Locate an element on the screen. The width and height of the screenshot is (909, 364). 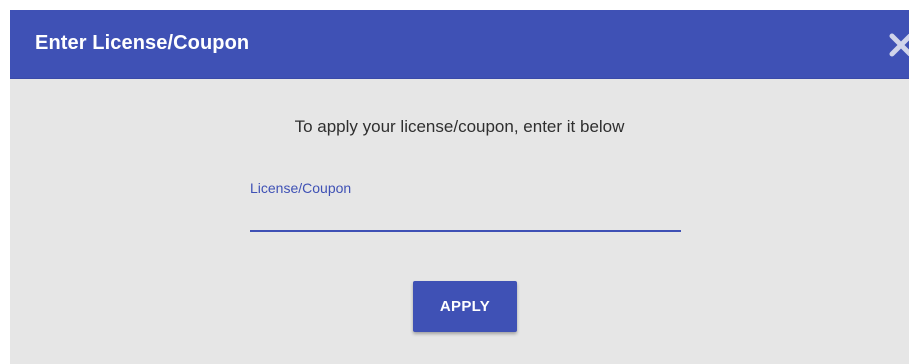
close-icon is located at coordinates (899, 45).